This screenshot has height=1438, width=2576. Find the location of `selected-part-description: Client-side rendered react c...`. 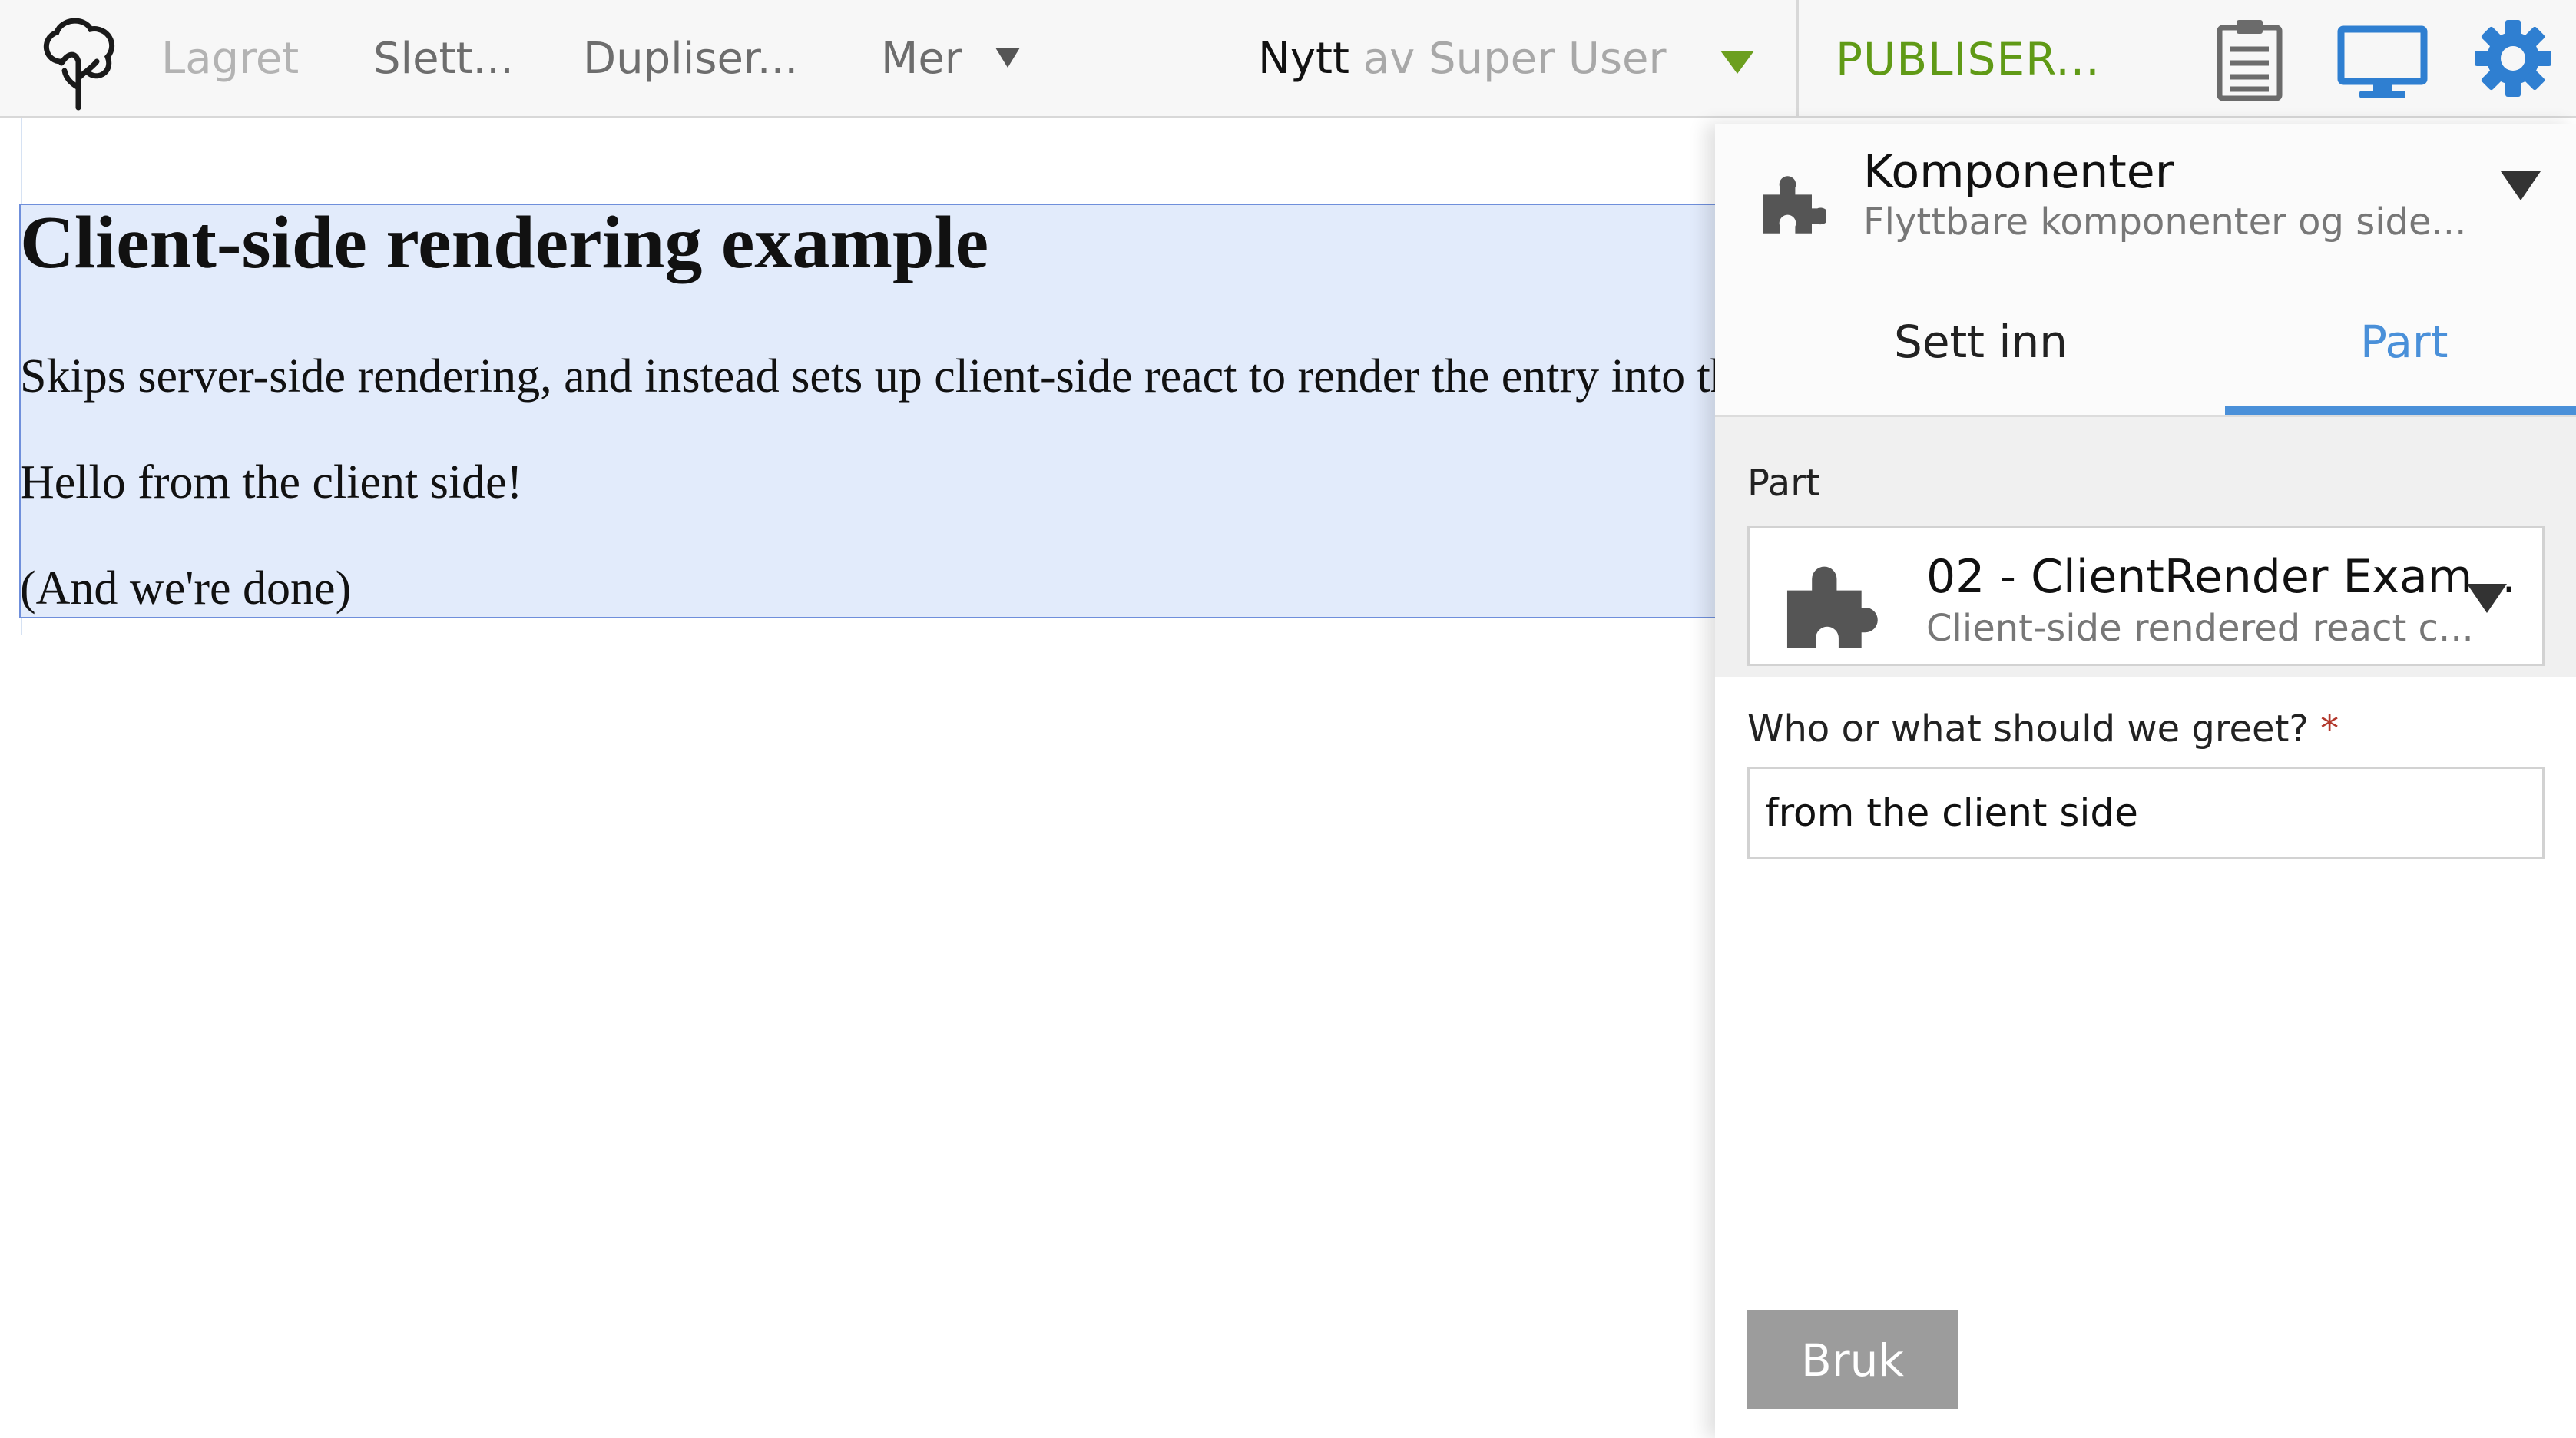

selected-part-description: Client-side rendered react c... is located at coordinates (2200, 629).